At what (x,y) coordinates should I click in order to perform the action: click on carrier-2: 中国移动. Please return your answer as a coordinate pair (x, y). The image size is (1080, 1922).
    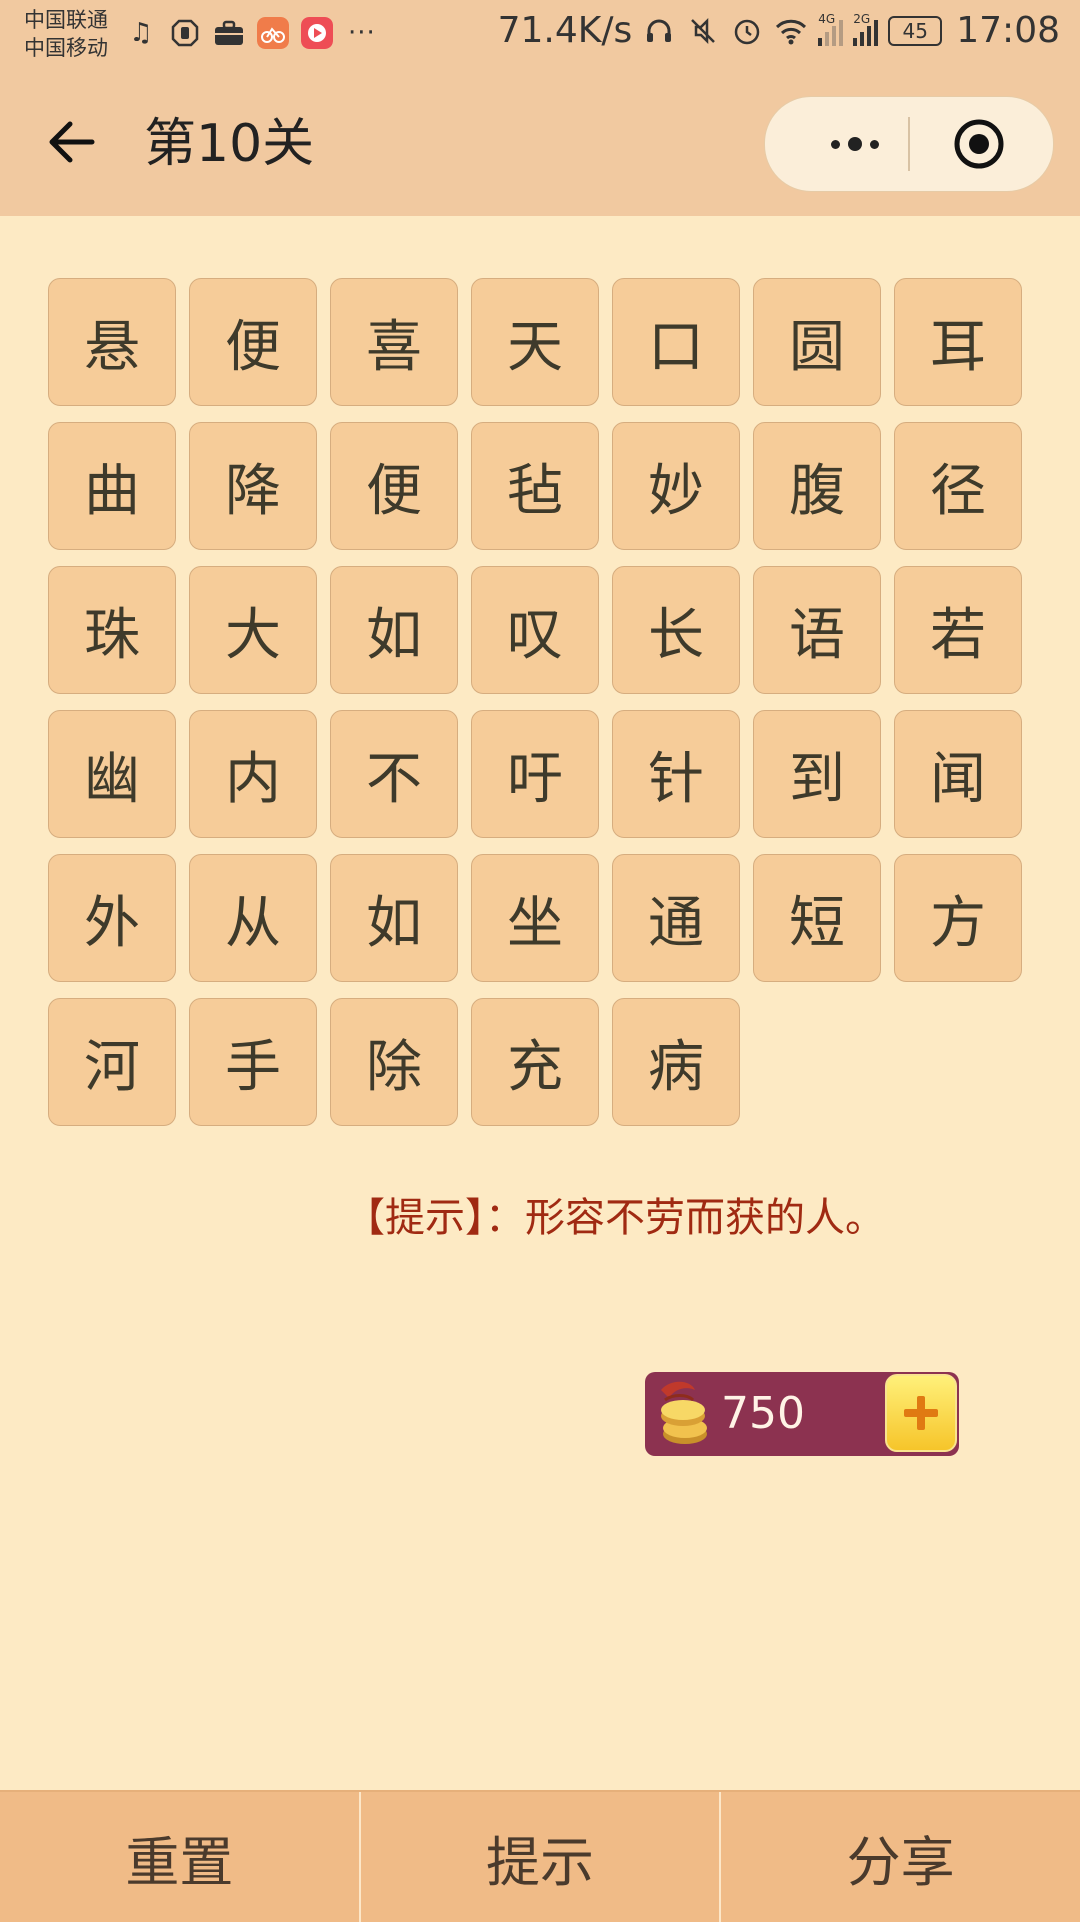
    Looking at the image, I should click on (66, 48).